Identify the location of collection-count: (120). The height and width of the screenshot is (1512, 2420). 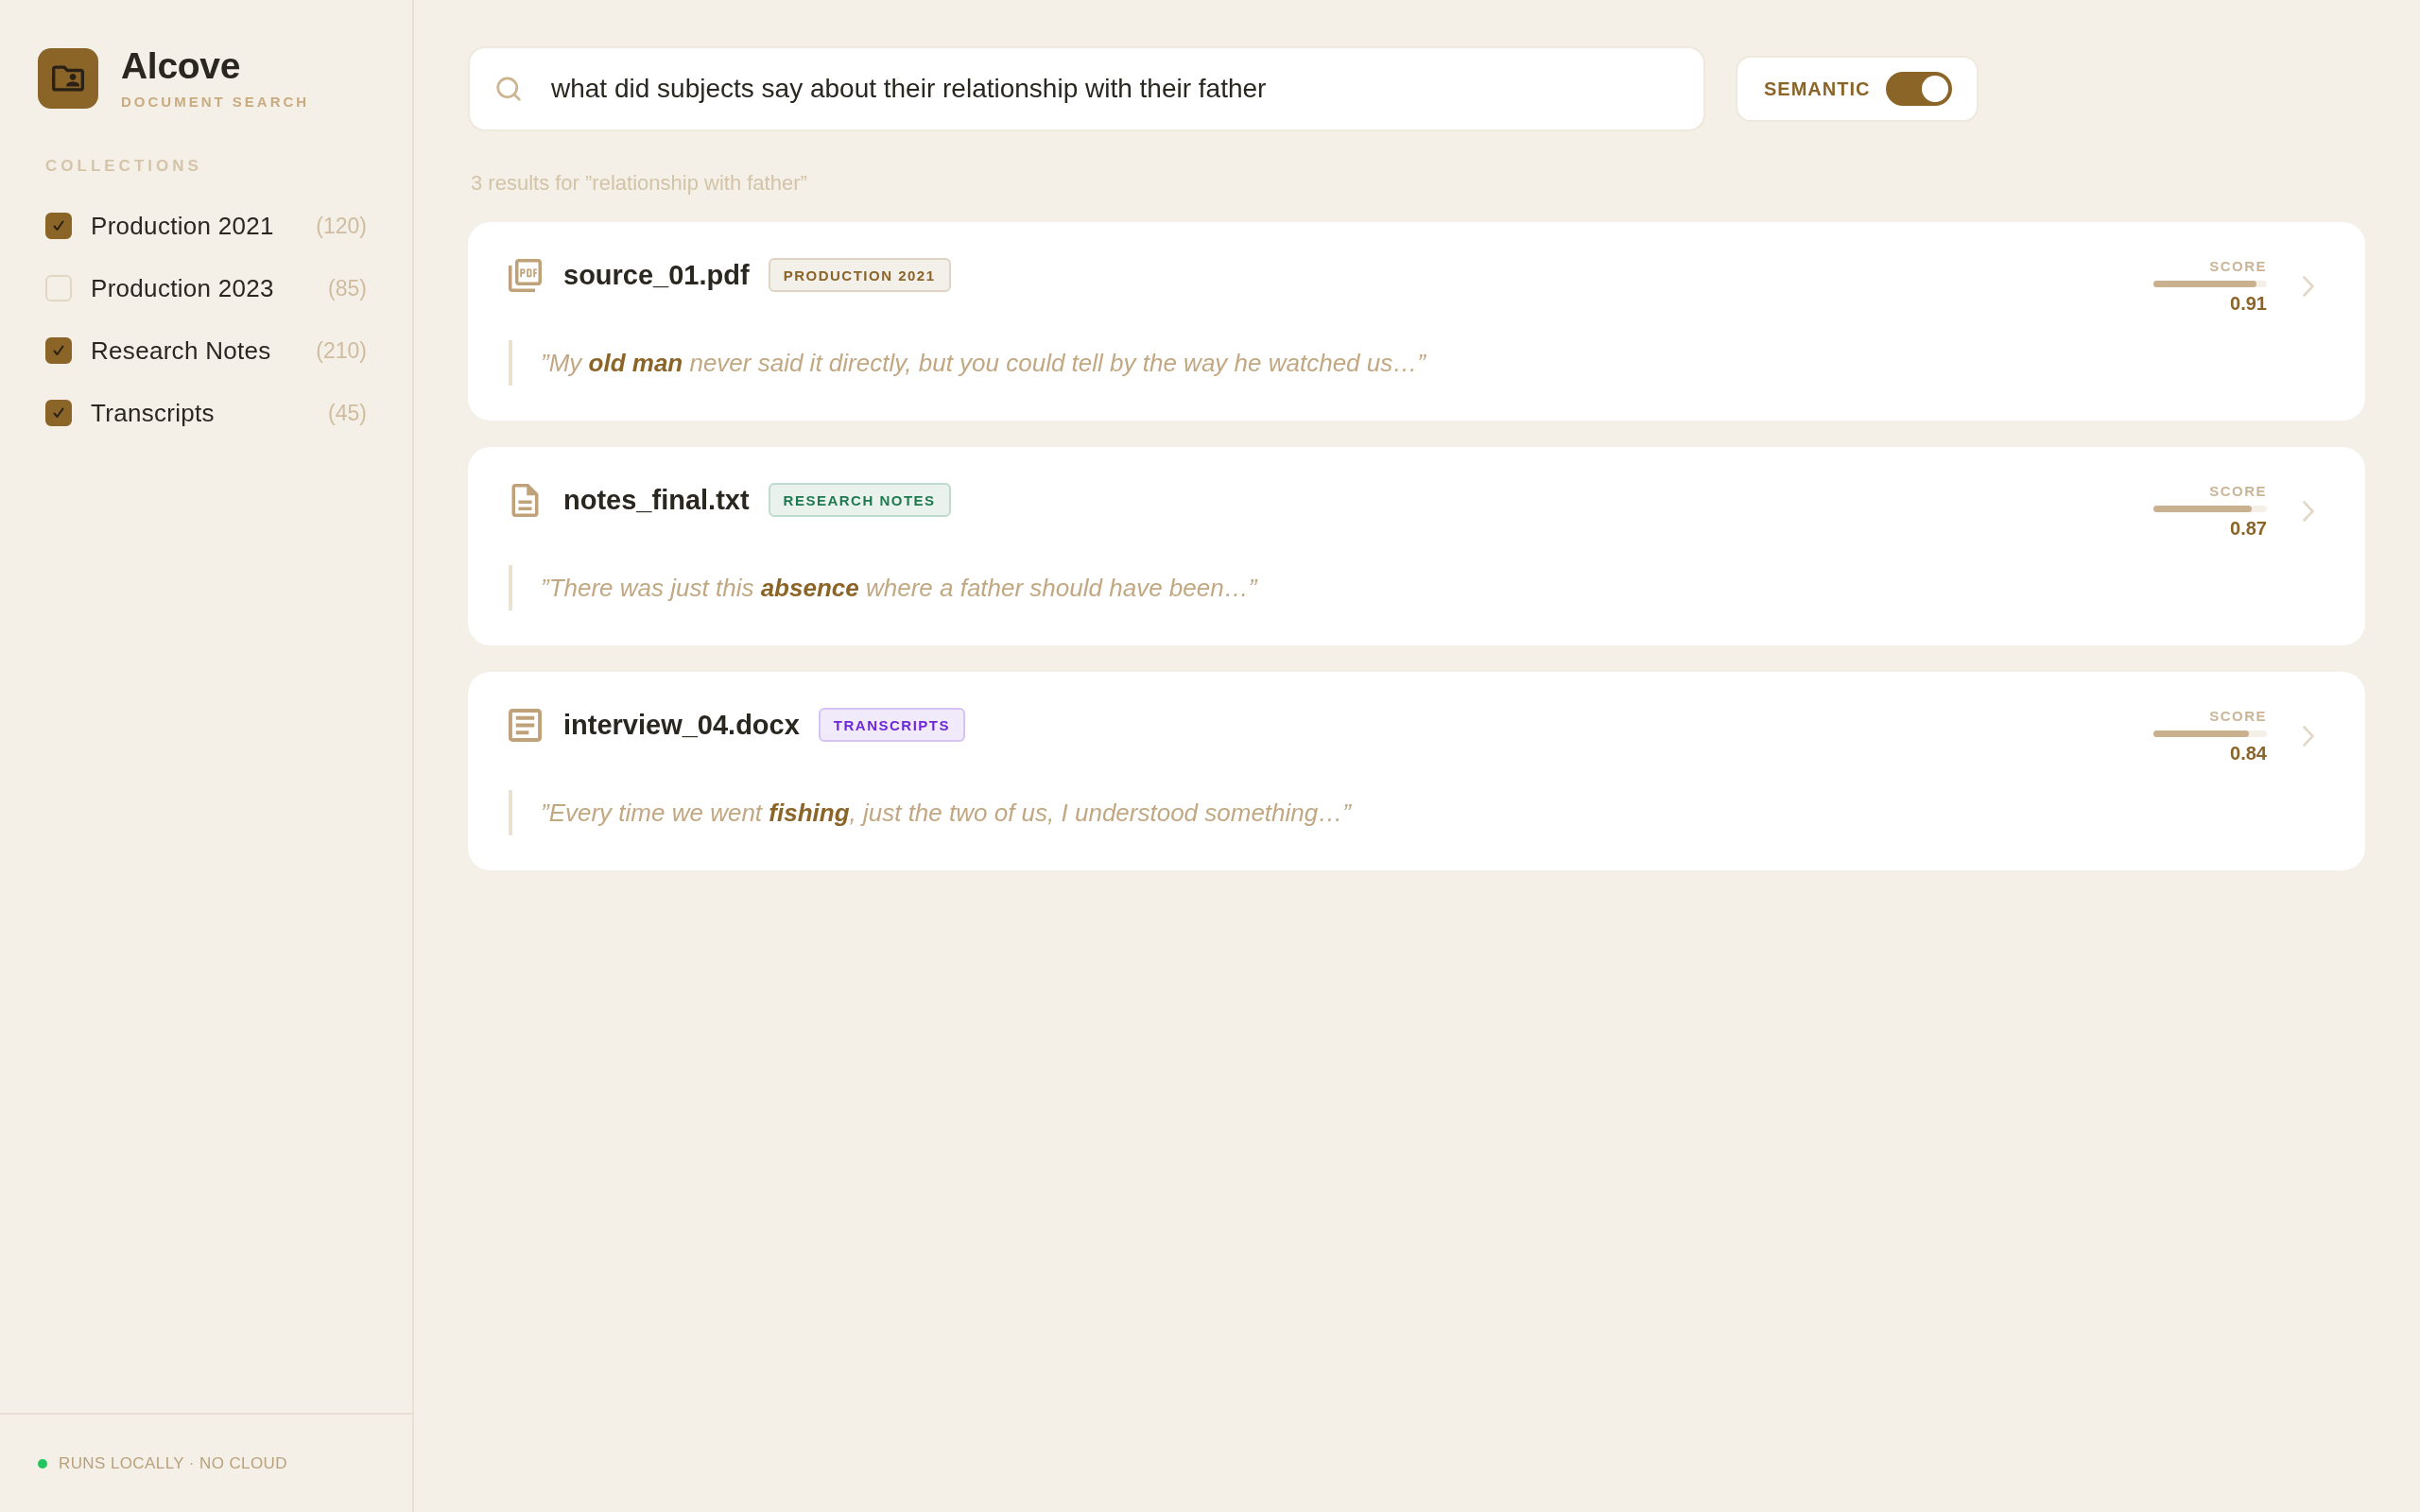
(341, 226).